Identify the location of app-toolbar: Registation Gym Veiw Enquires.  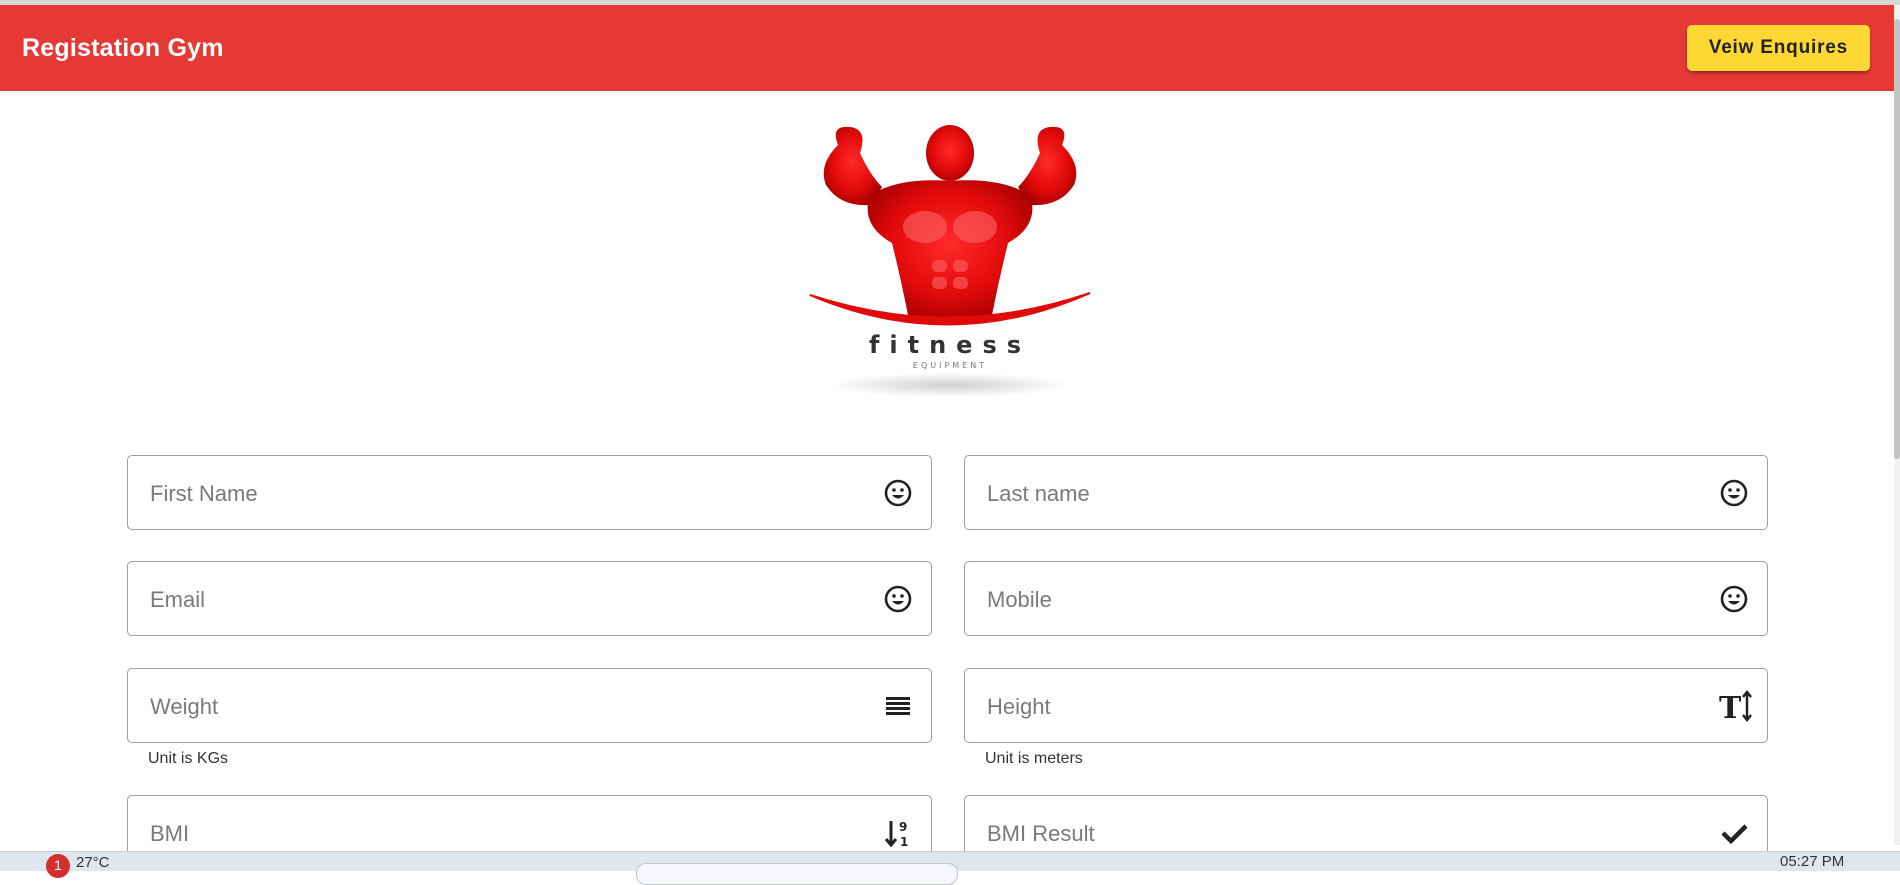
(947, 48).